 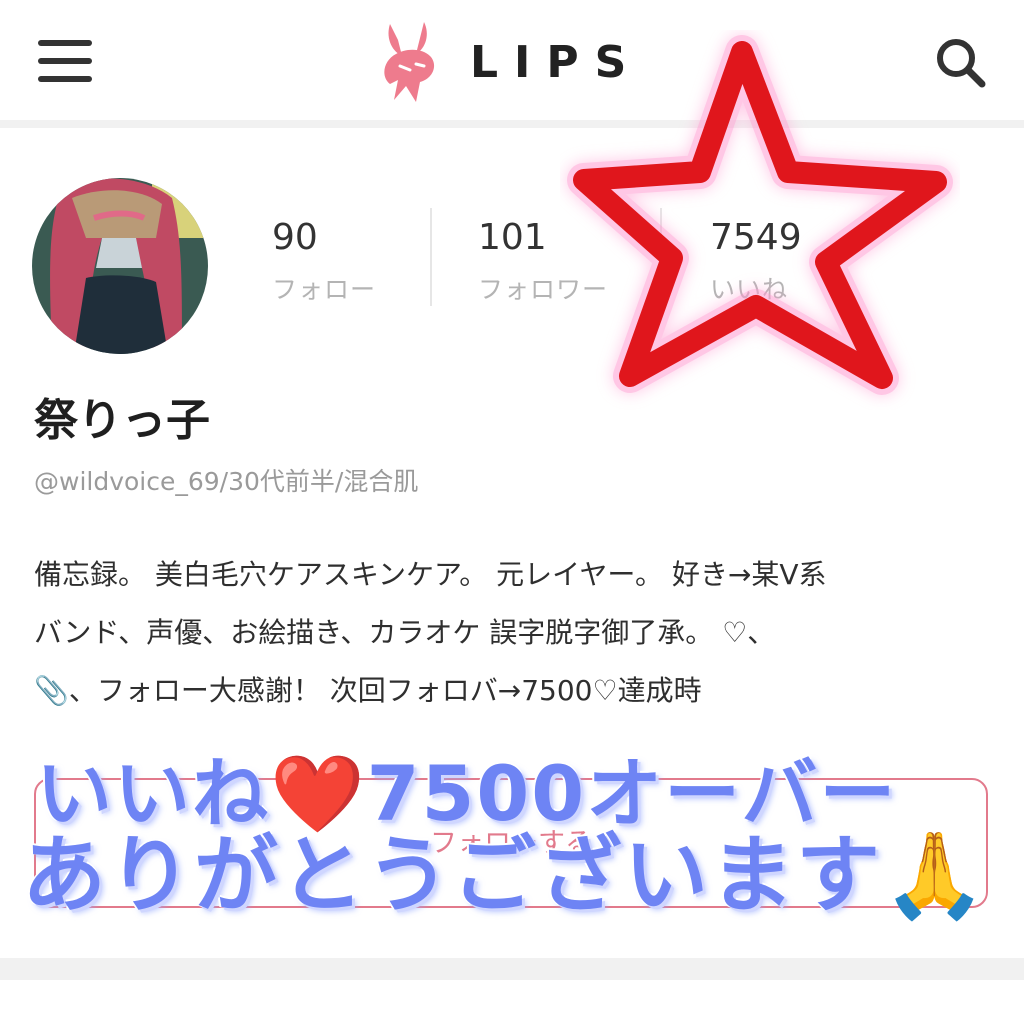 I want to click on following-label: フォロー, so click(x=324, y=289).